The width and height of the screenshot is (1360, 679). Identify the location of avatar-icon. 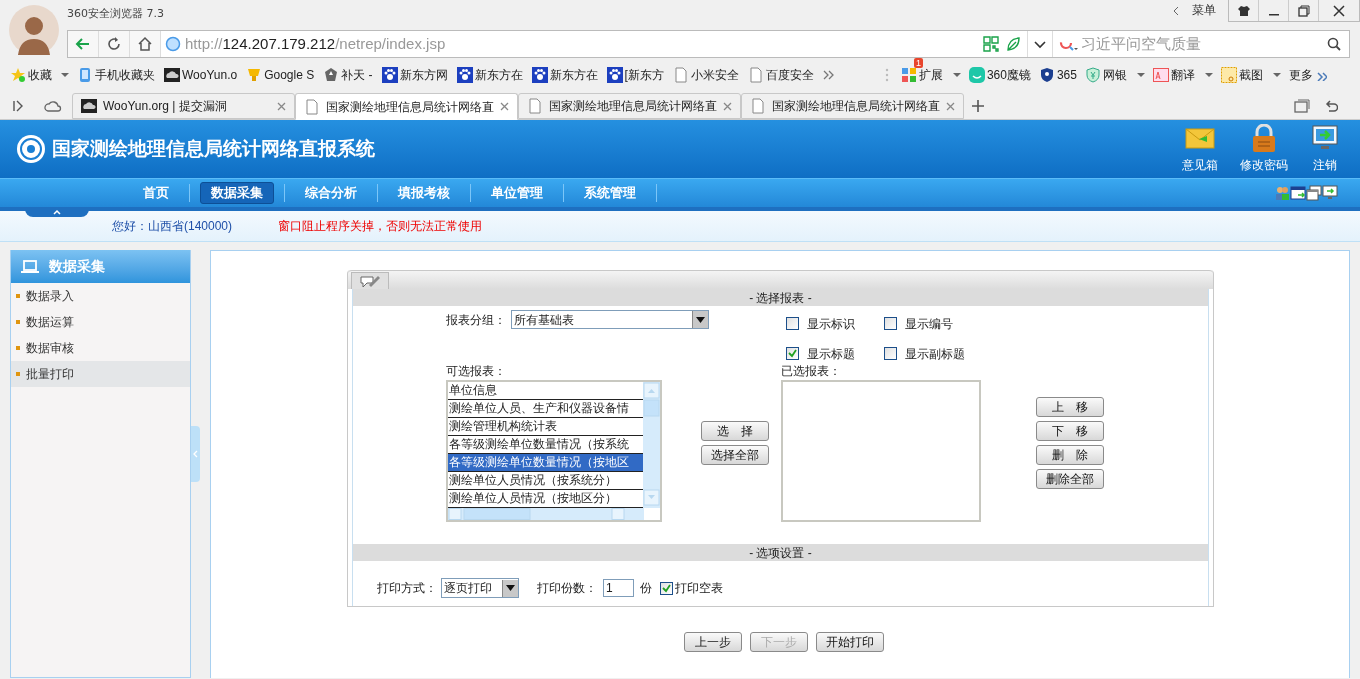
(34, 30).